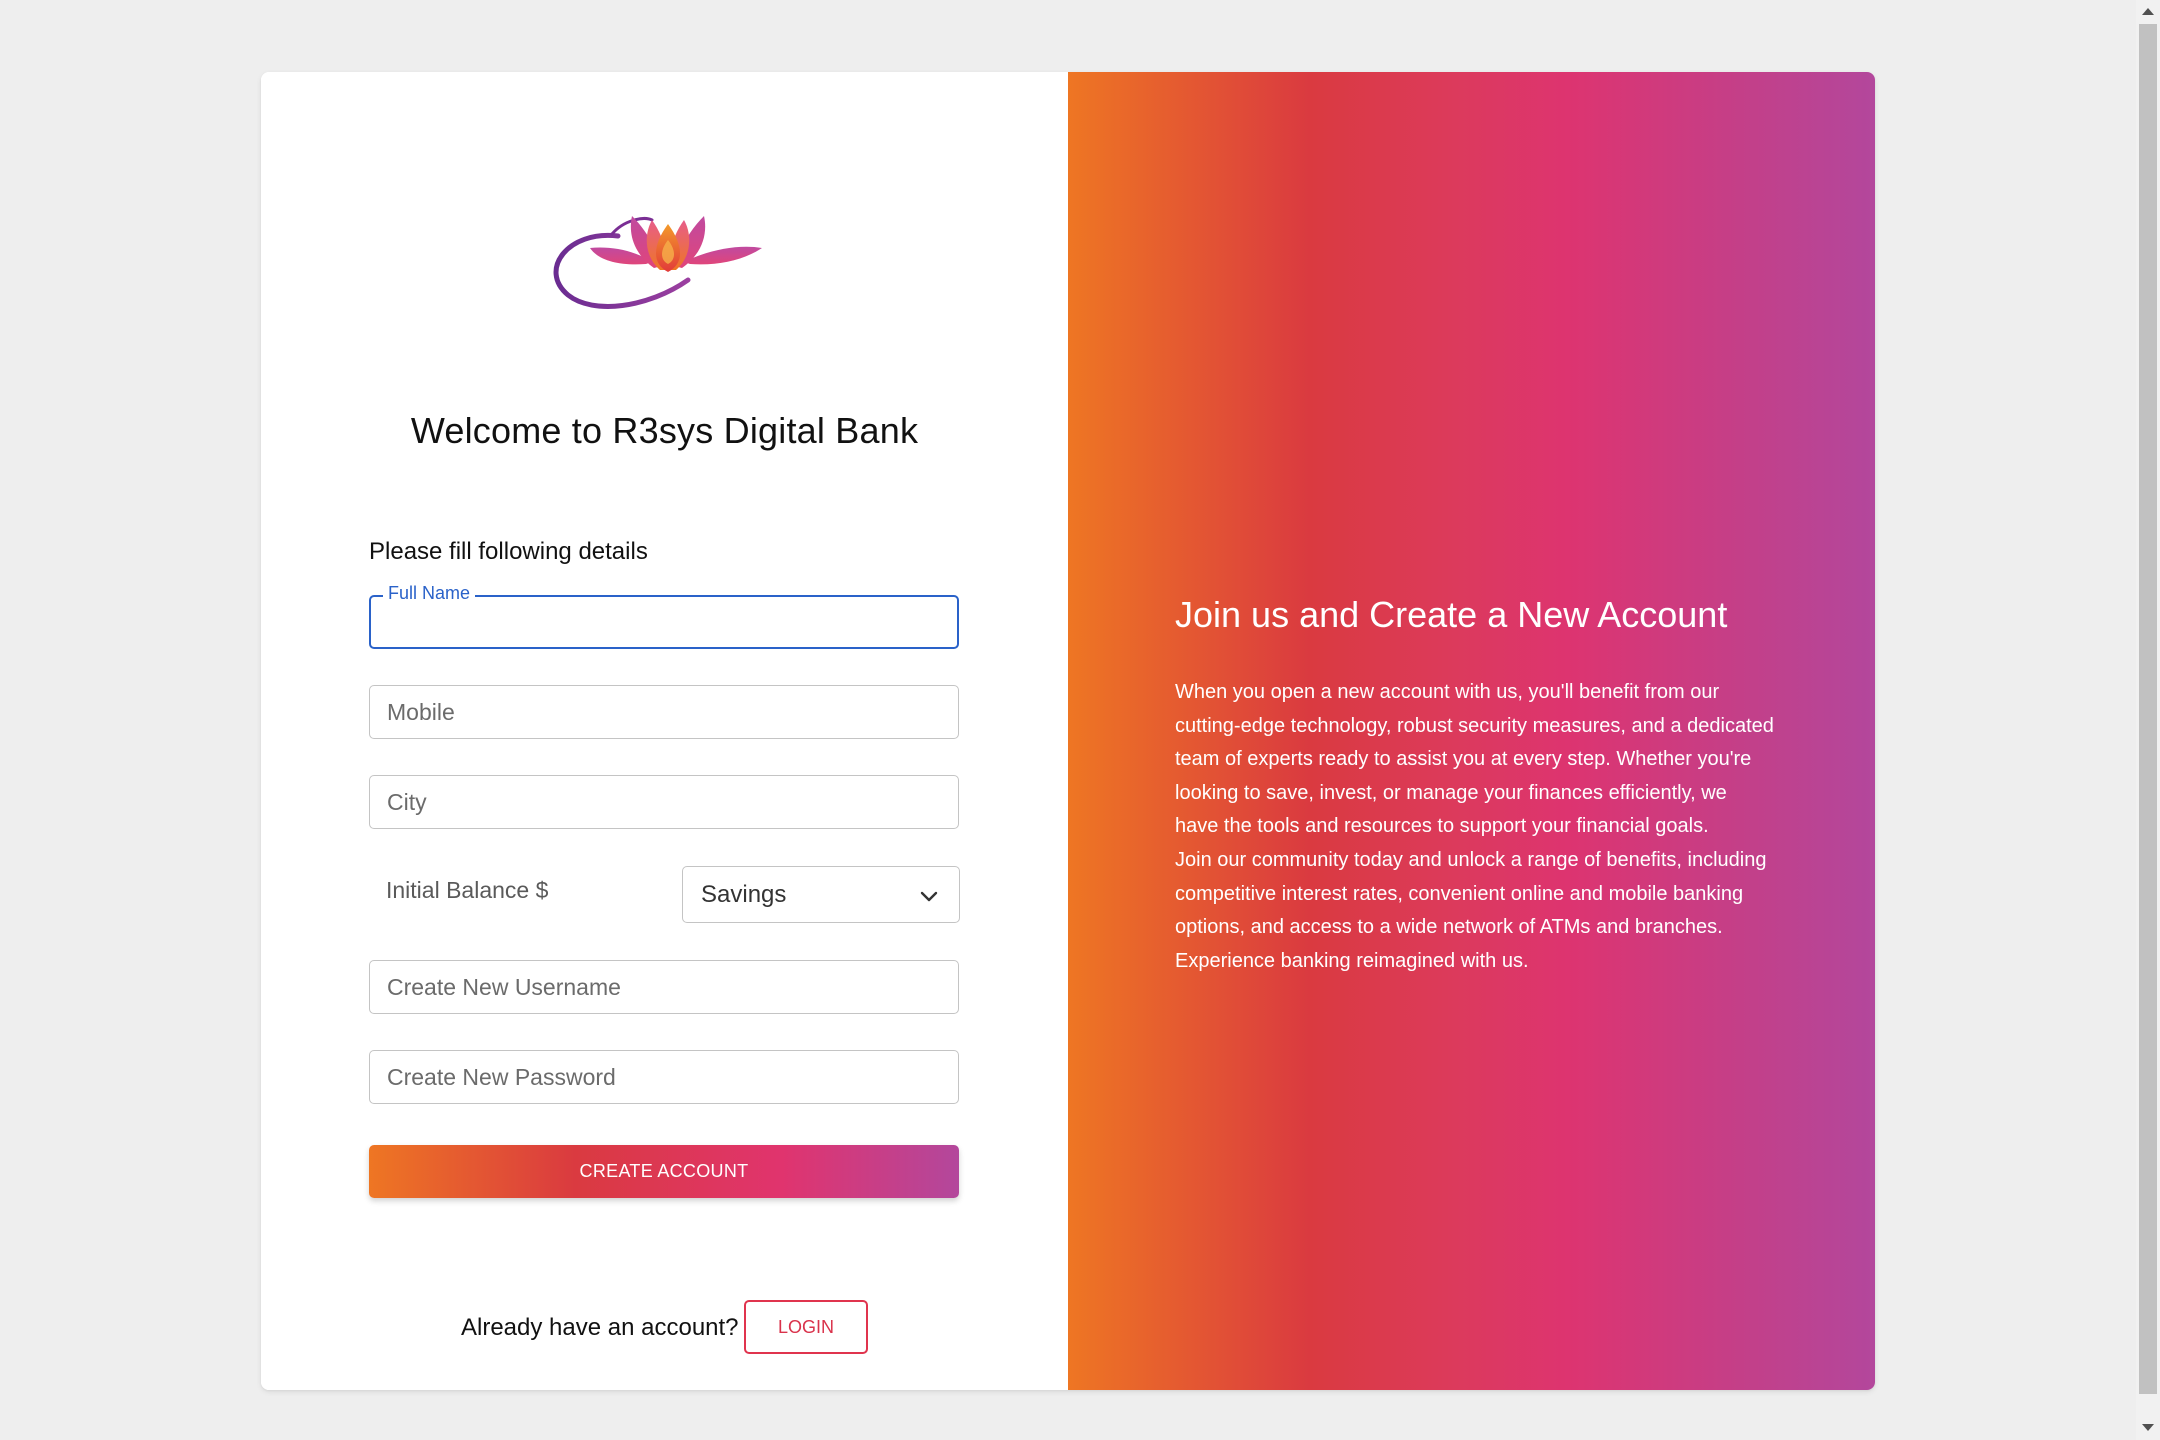  I want to click on password-input, so click(664, 1077).